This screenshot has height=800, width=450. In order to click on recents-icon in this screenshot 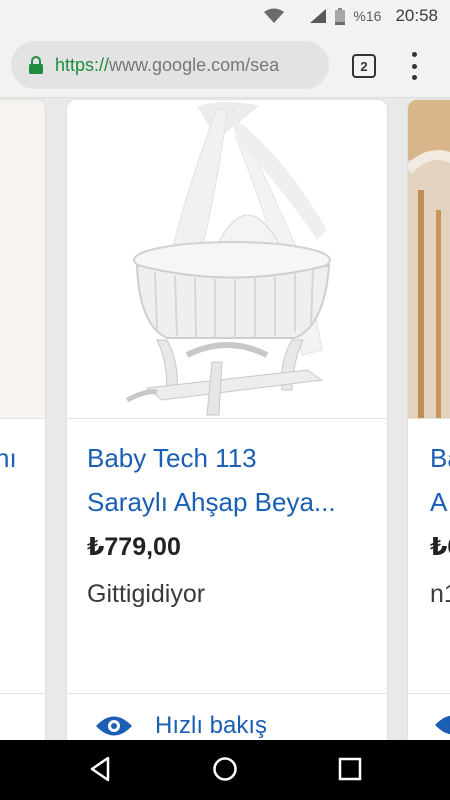, I will do `click(350, 769)`.